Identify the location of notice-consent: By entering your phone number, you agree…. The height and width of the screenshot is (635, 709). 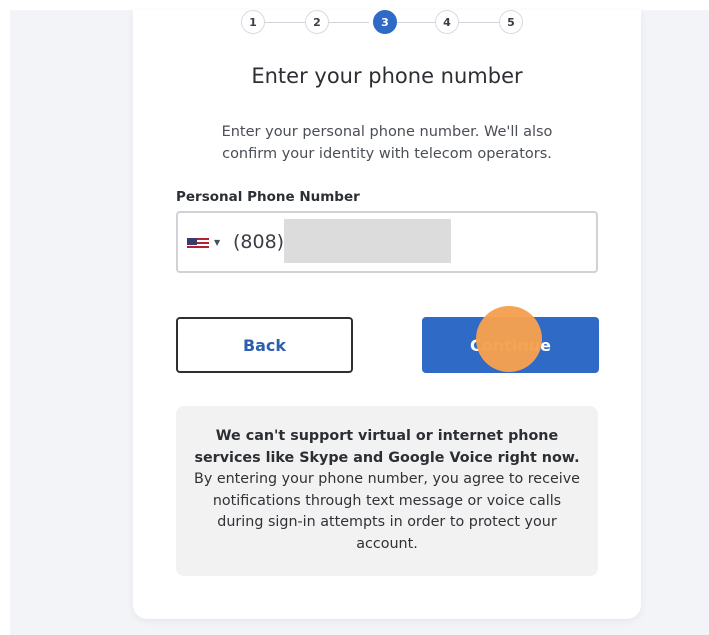
(387, 511).